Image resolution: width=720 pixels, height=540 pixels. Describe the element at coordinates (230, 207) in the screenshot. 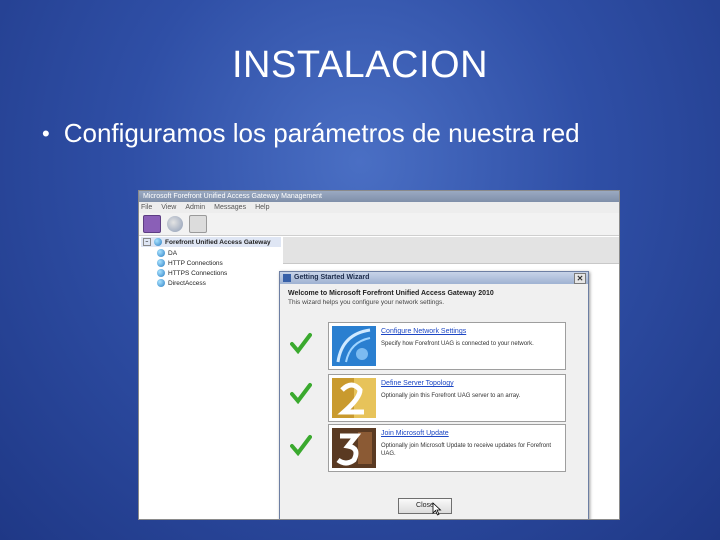

I see `menu-messages: Messages` at that location.